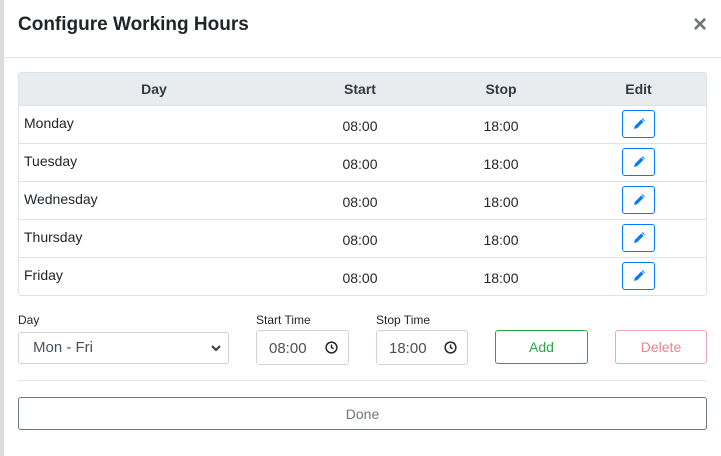 This screenshot has height=456, width=721. Describe the element at coordinates (661, 347) in the screenshot. I see `delete-button: Delete` at that location.